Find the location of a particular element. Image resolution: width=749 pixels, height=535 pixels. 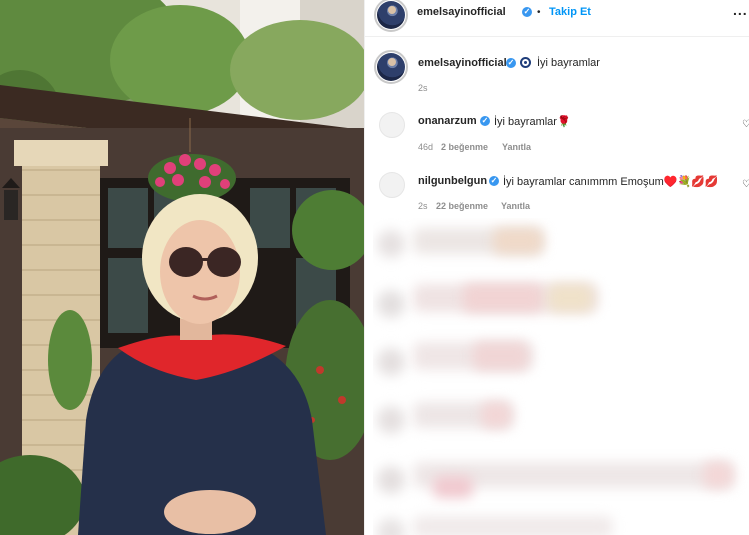

caption-age: 2s is located at coordinates (423, 88).